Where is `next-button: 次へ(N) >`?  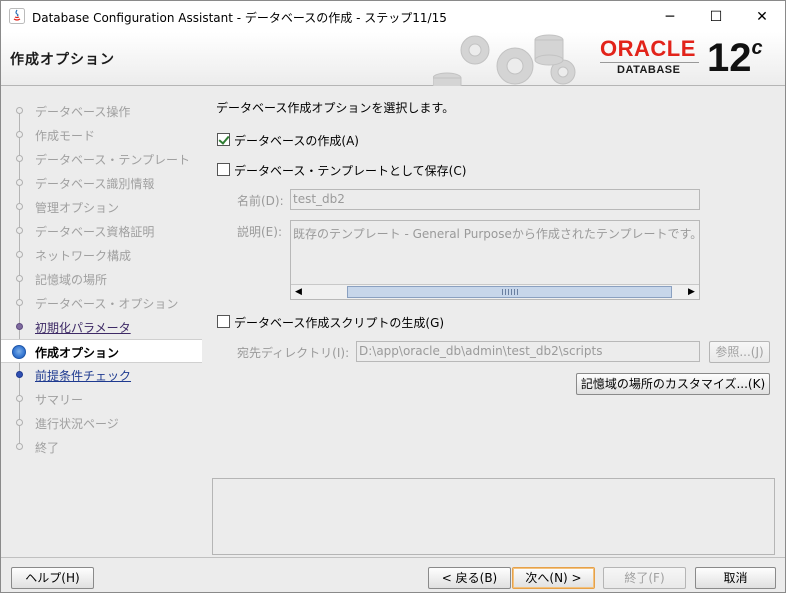 next-button: 次へ(N) > is located at coordinates (553, 578).